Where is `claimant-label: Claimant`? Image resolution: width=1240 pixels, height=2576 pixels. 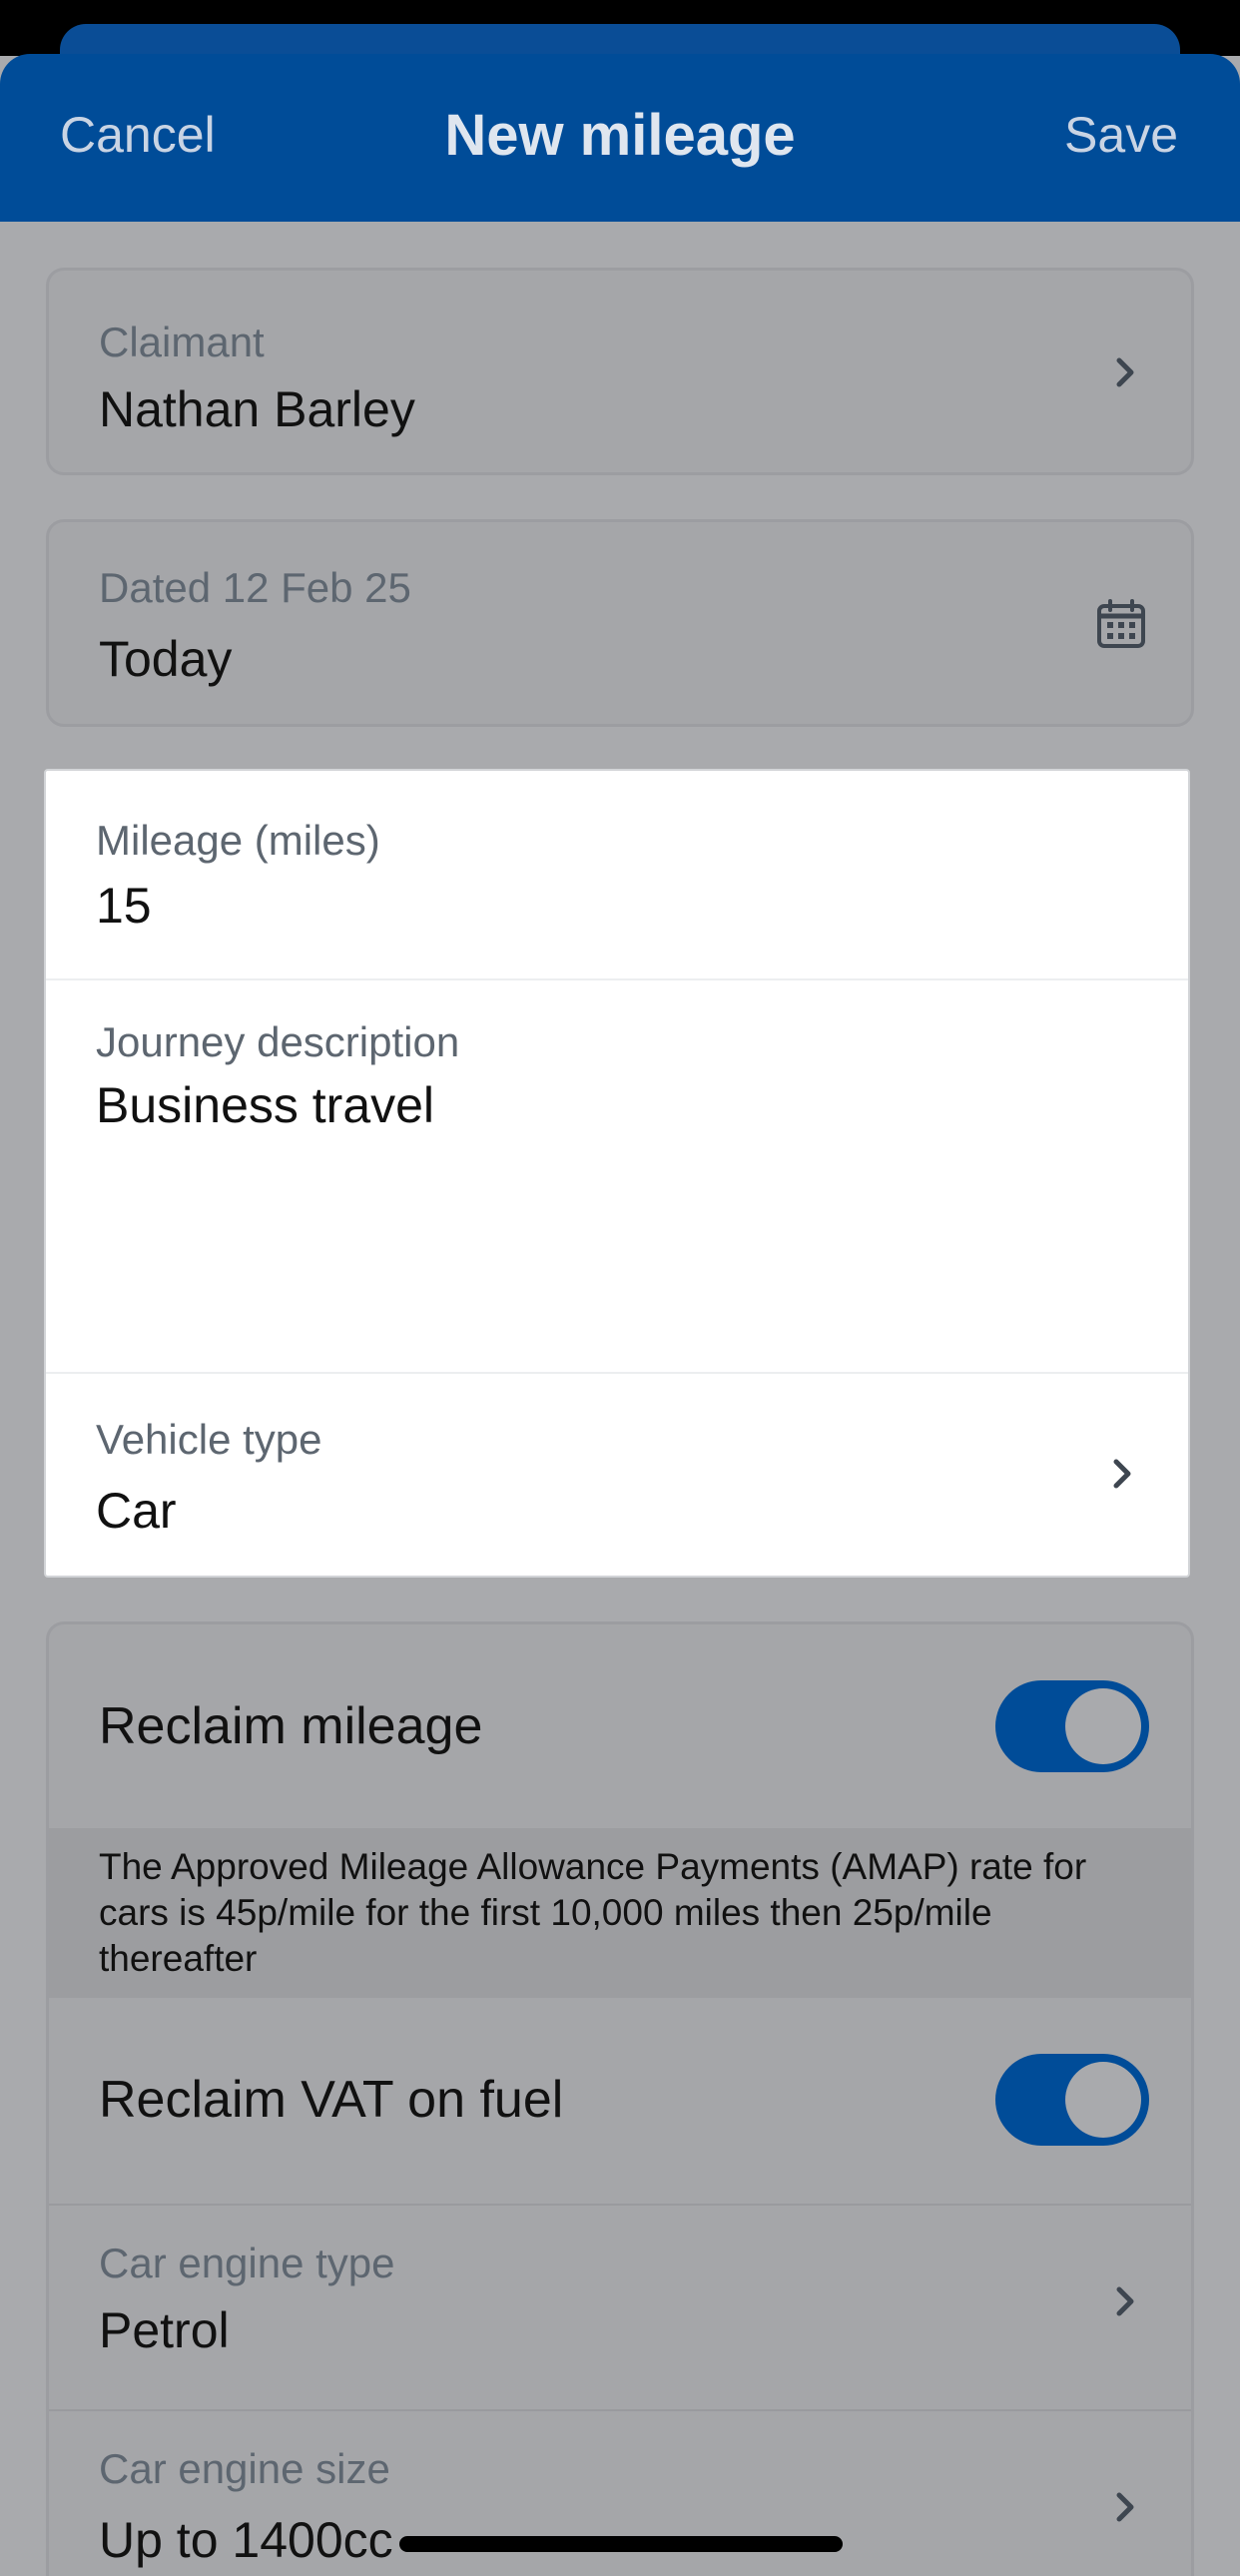
claimant-label: Claimant is located at coordinates (182, 342).